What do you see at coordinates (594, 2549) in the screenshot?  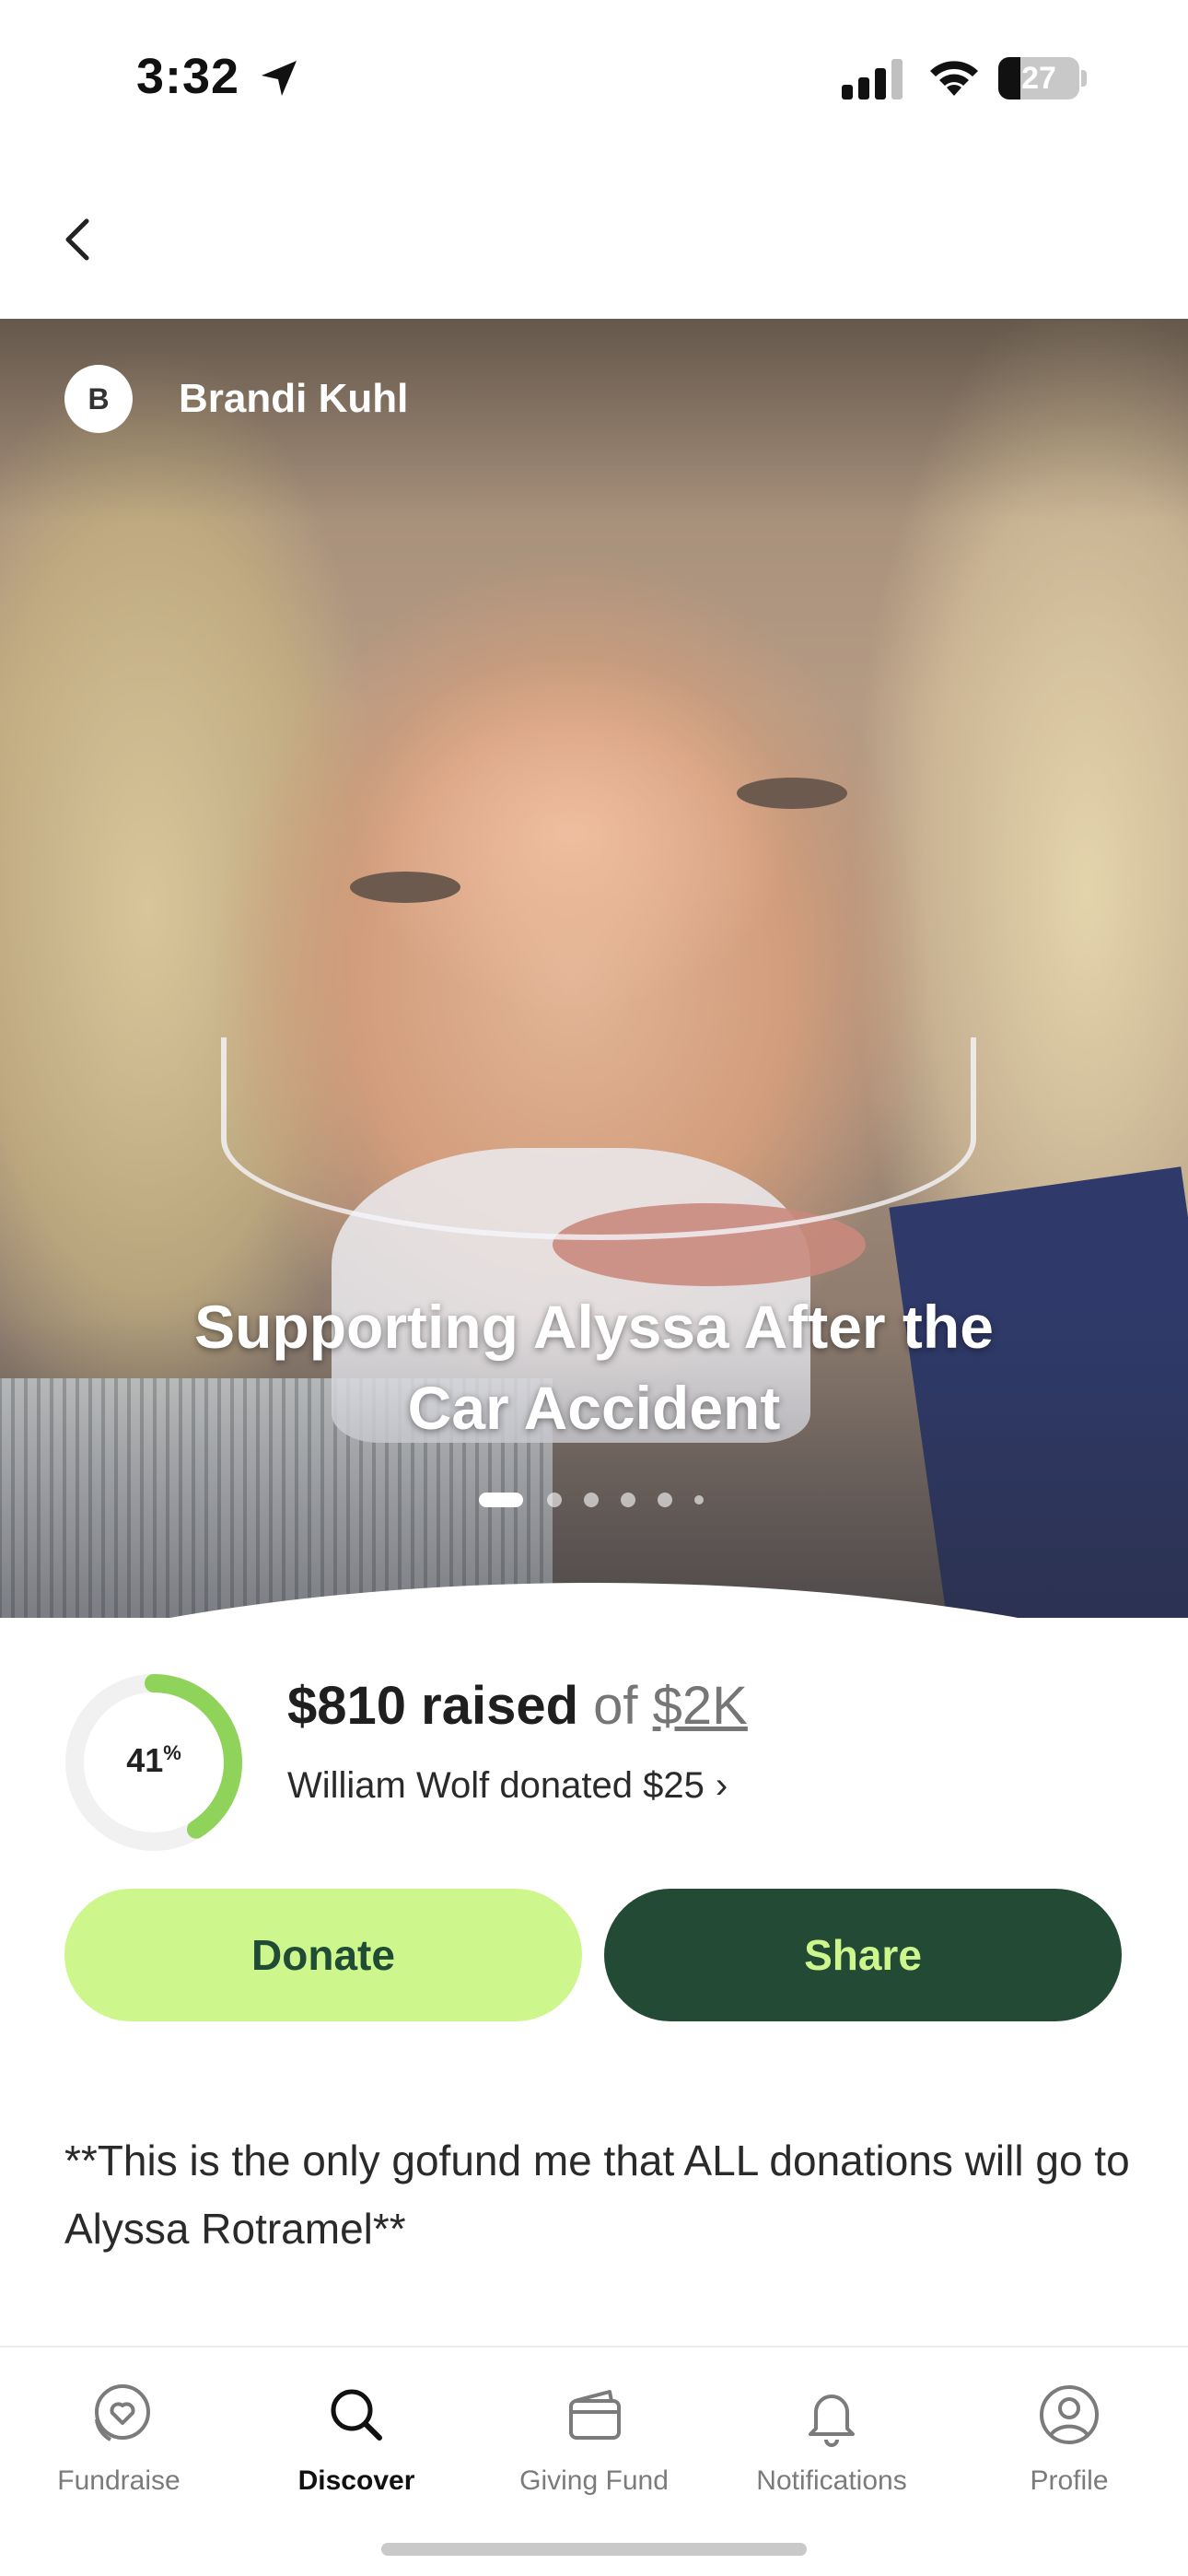 I see `home-indicator` at bounding box center [594, 2549].